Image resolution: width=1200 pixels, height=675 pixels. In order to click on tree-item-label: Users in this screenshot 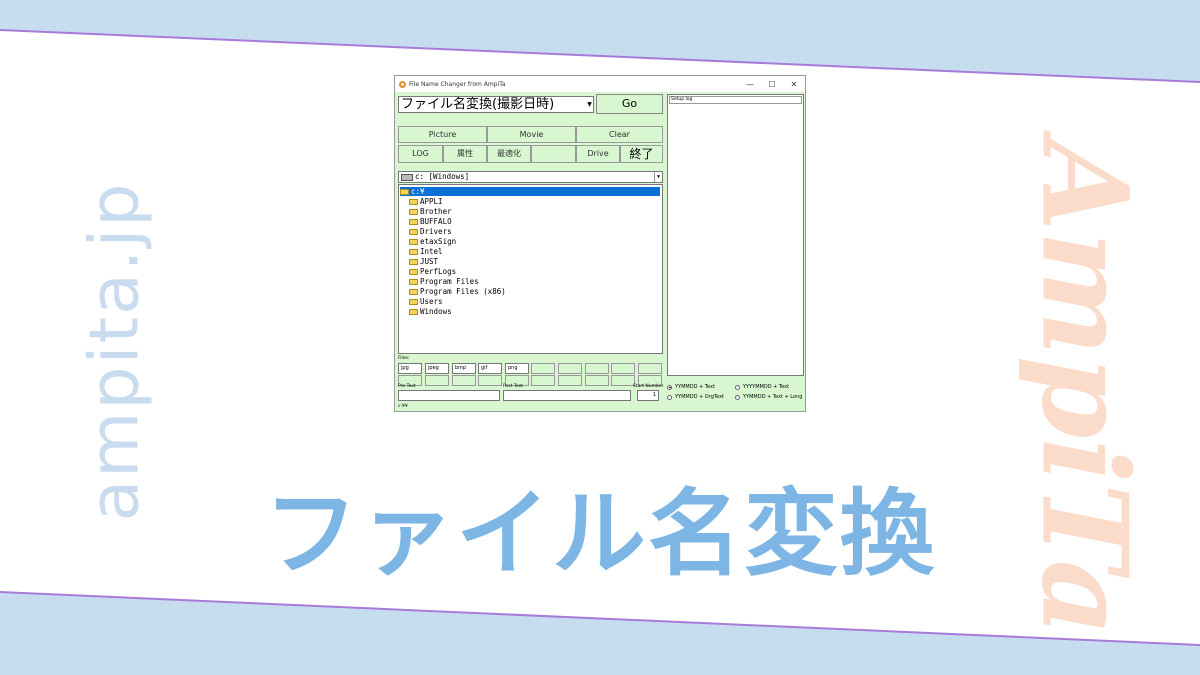, I will do `click(431, 301)`.